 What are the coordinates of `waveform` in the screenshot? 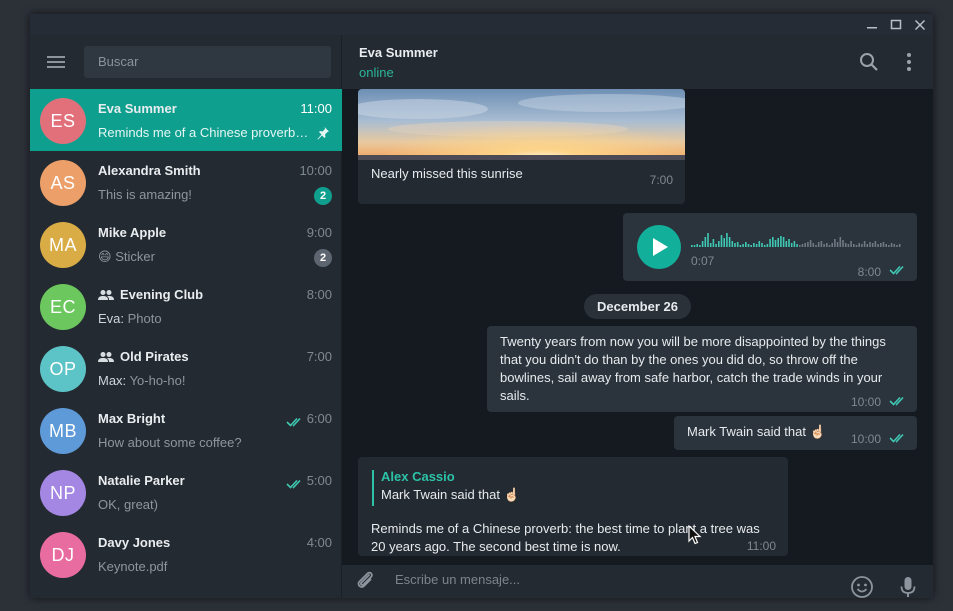 It's located at (797, 237).